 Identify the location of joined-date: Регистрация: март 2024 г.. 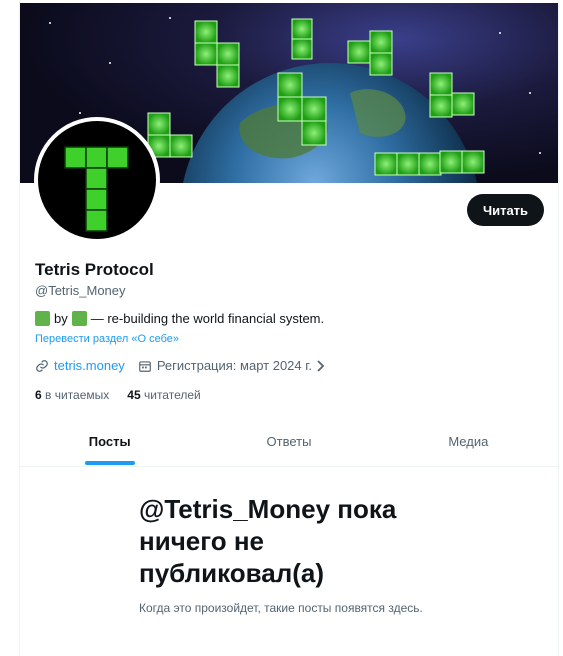
(234, 365).